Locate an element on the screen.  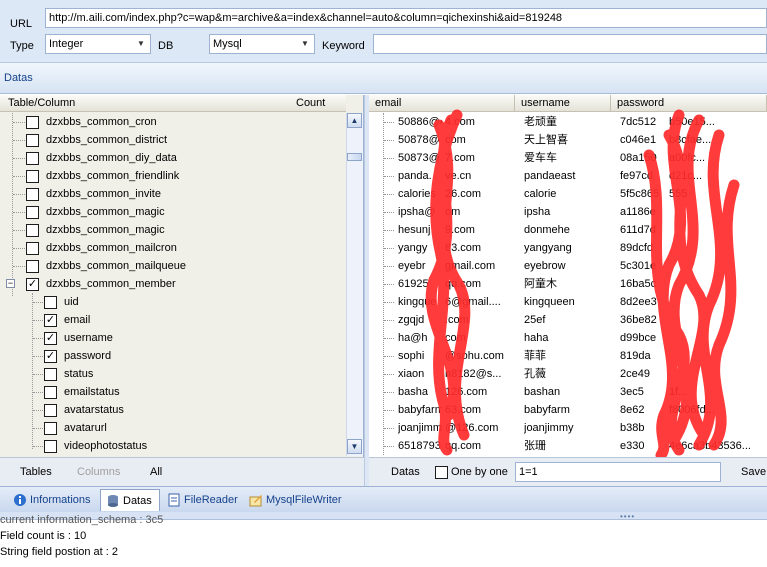
tree-table-row: − ✓ dzxbbs_common_member is located at coordinates (173, 284).